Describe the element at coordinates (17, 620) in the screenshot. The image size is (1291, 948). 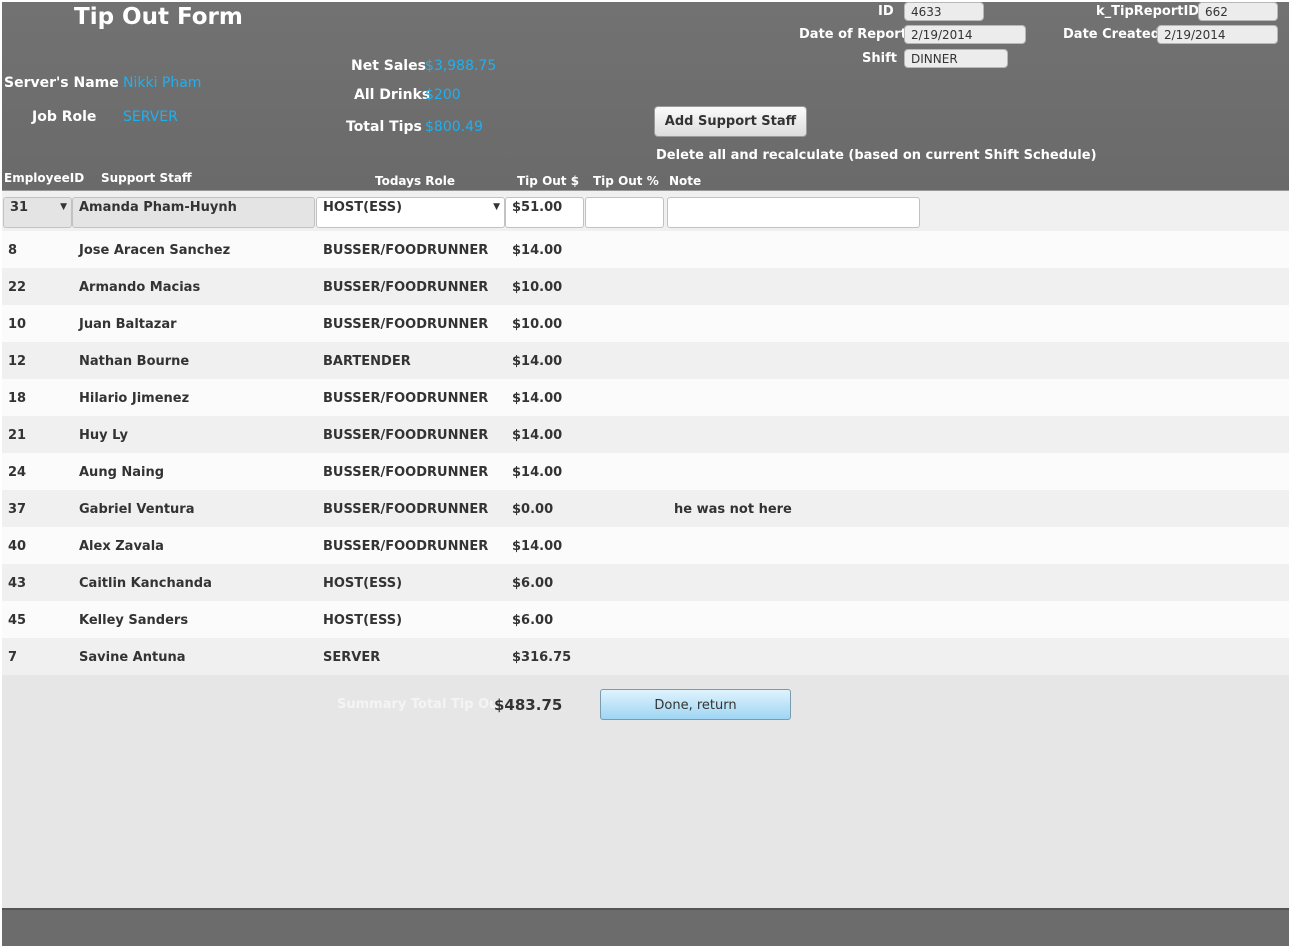
I see `employee-id-cell: 45` at that location.